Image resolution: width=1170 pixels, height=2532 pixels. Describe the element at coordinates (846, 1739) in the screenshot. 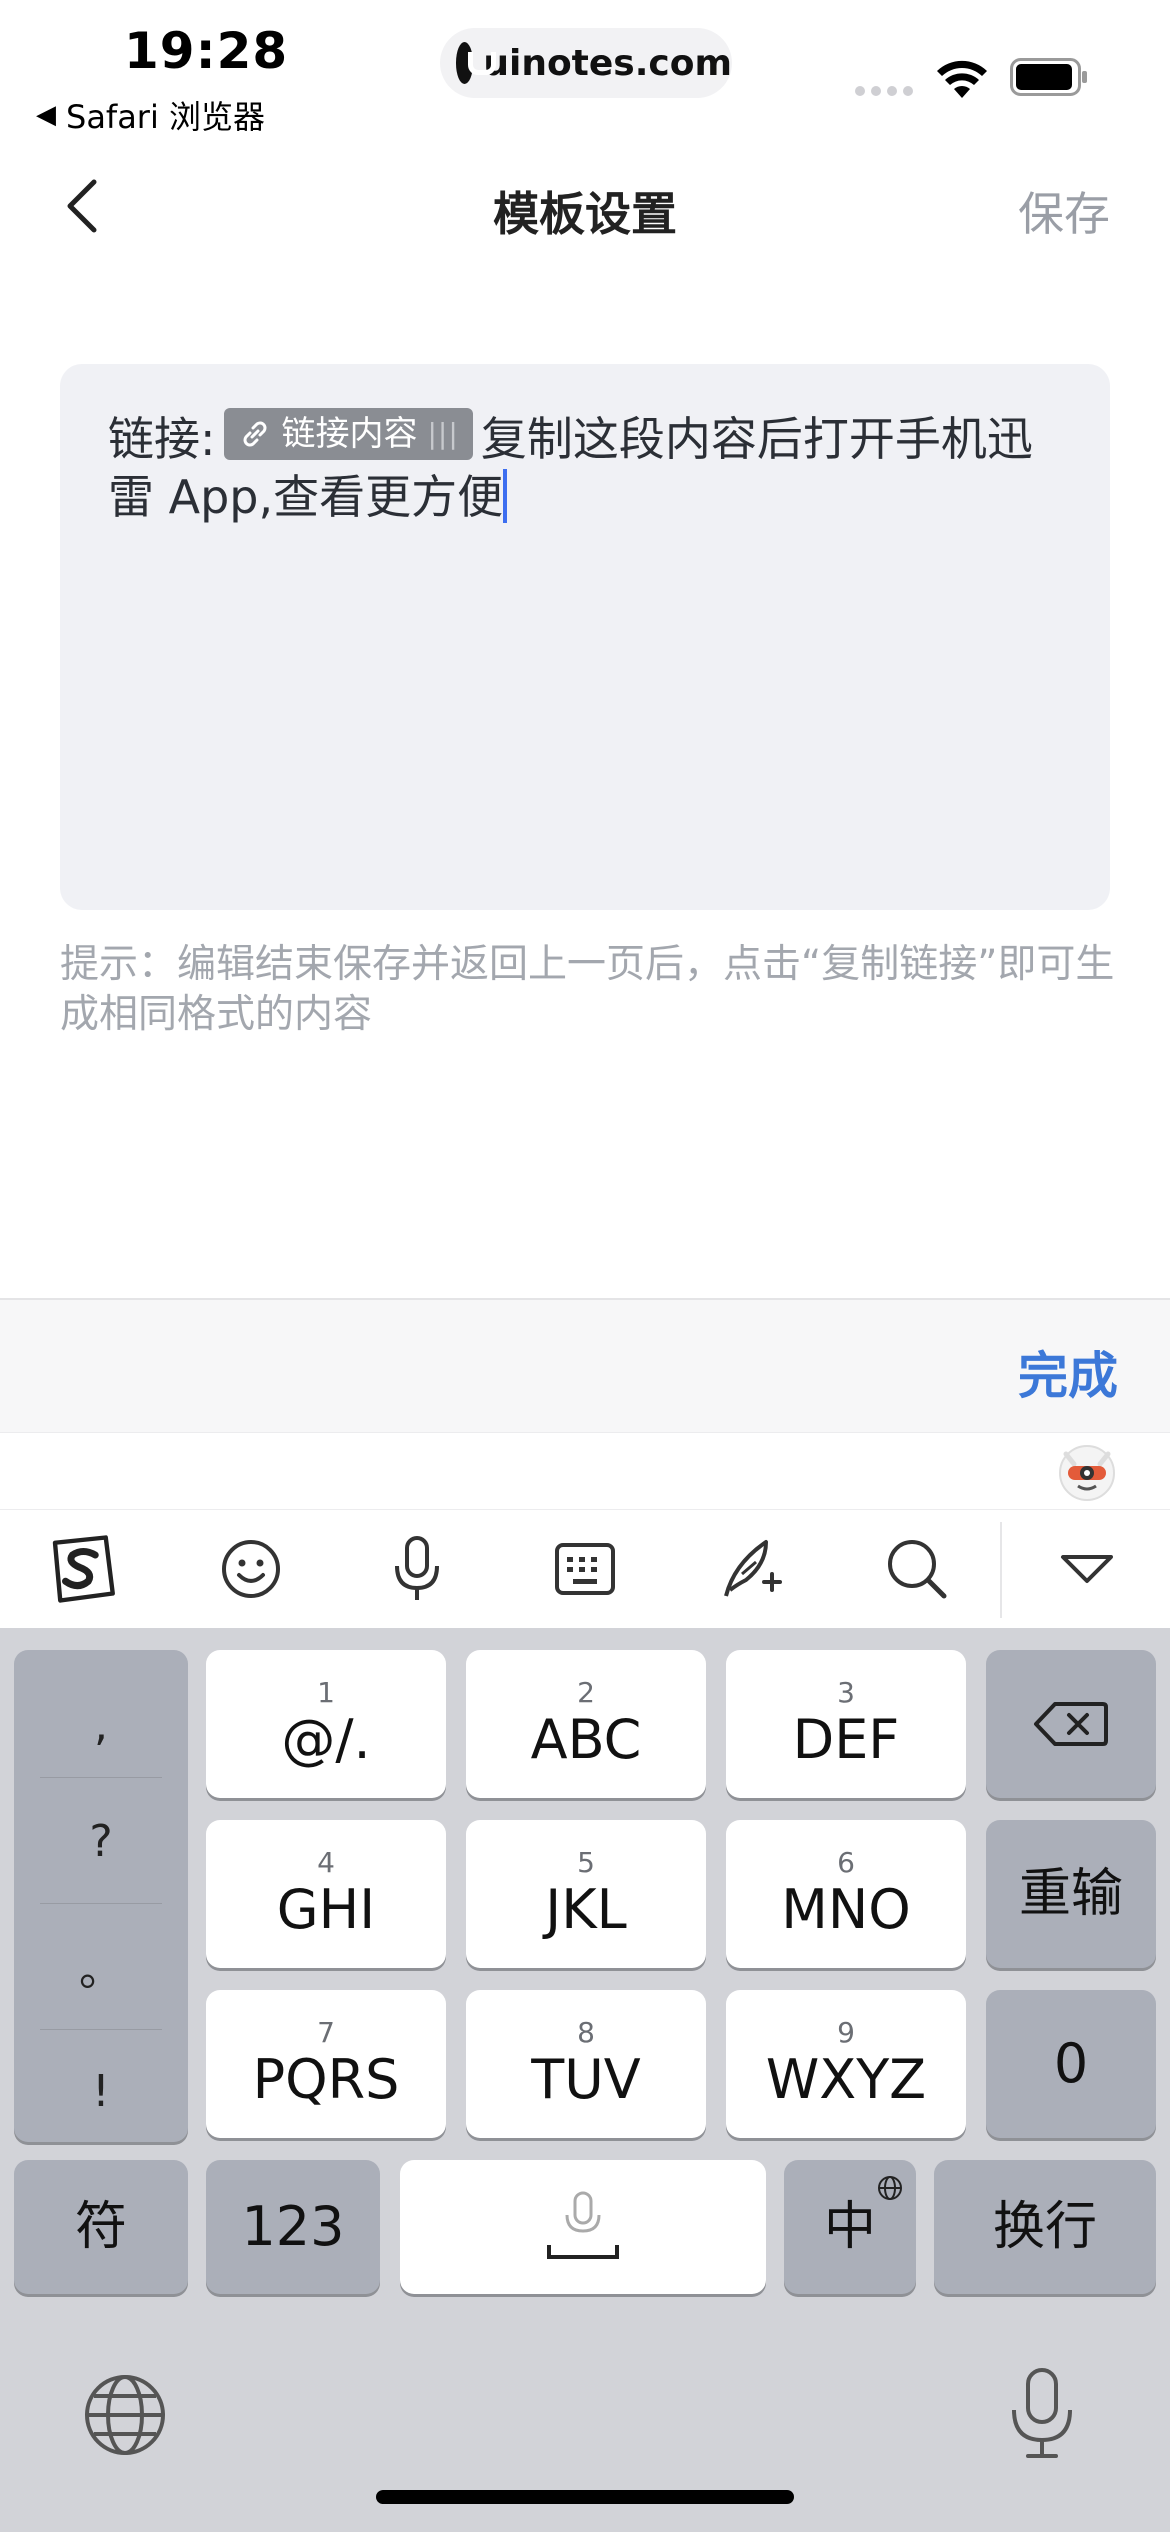

I see `key-label: DEF` at that location.